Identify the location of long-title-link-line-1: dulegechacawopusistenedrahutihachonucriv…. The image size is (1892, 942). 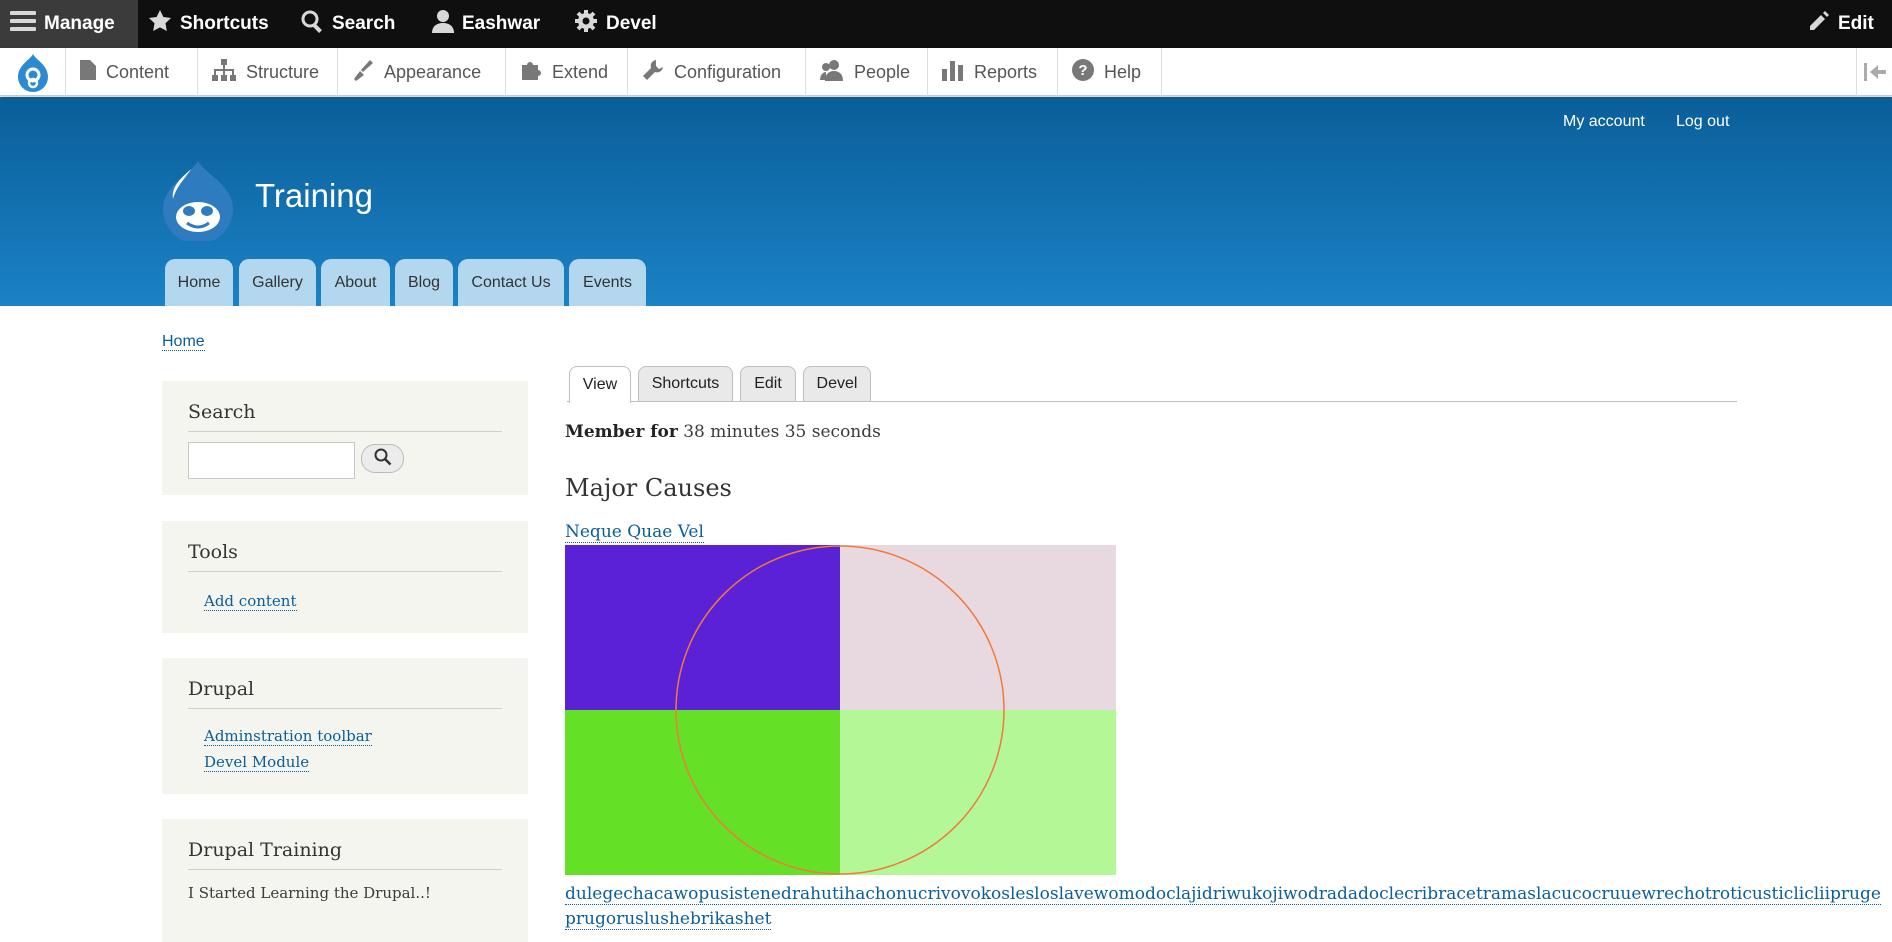
(1223, 894).